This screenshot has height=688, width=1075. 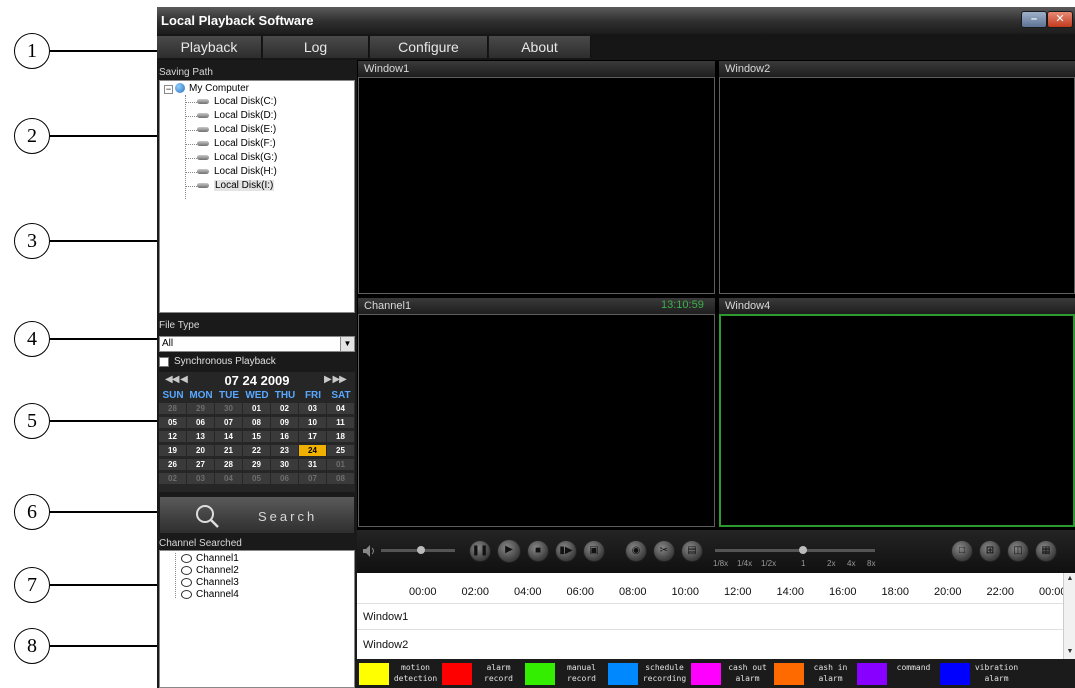 I want to click on calendar-day: 10, so click(x=312, y=422).